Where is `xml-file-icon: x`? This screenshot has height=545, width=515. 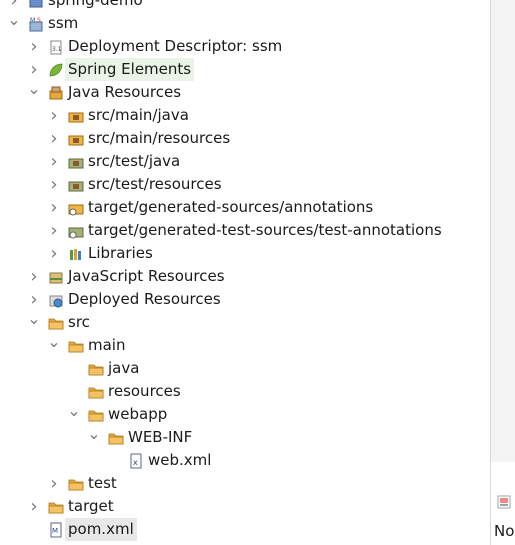 xml-file-icon: x is located at coordinates (136, 461).